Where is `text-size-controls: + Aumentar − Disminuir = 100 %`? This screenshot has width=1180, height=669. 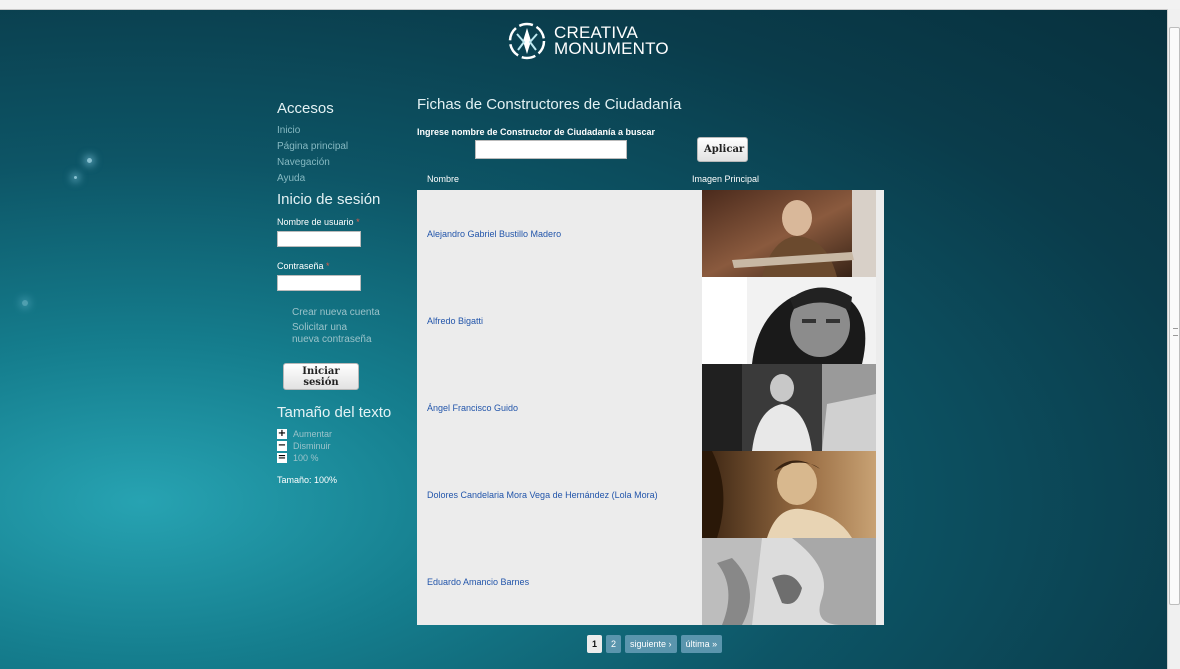
text-size-controls: + Aumentar − Disminuir = 100 % is located at coordinates (342, 446).